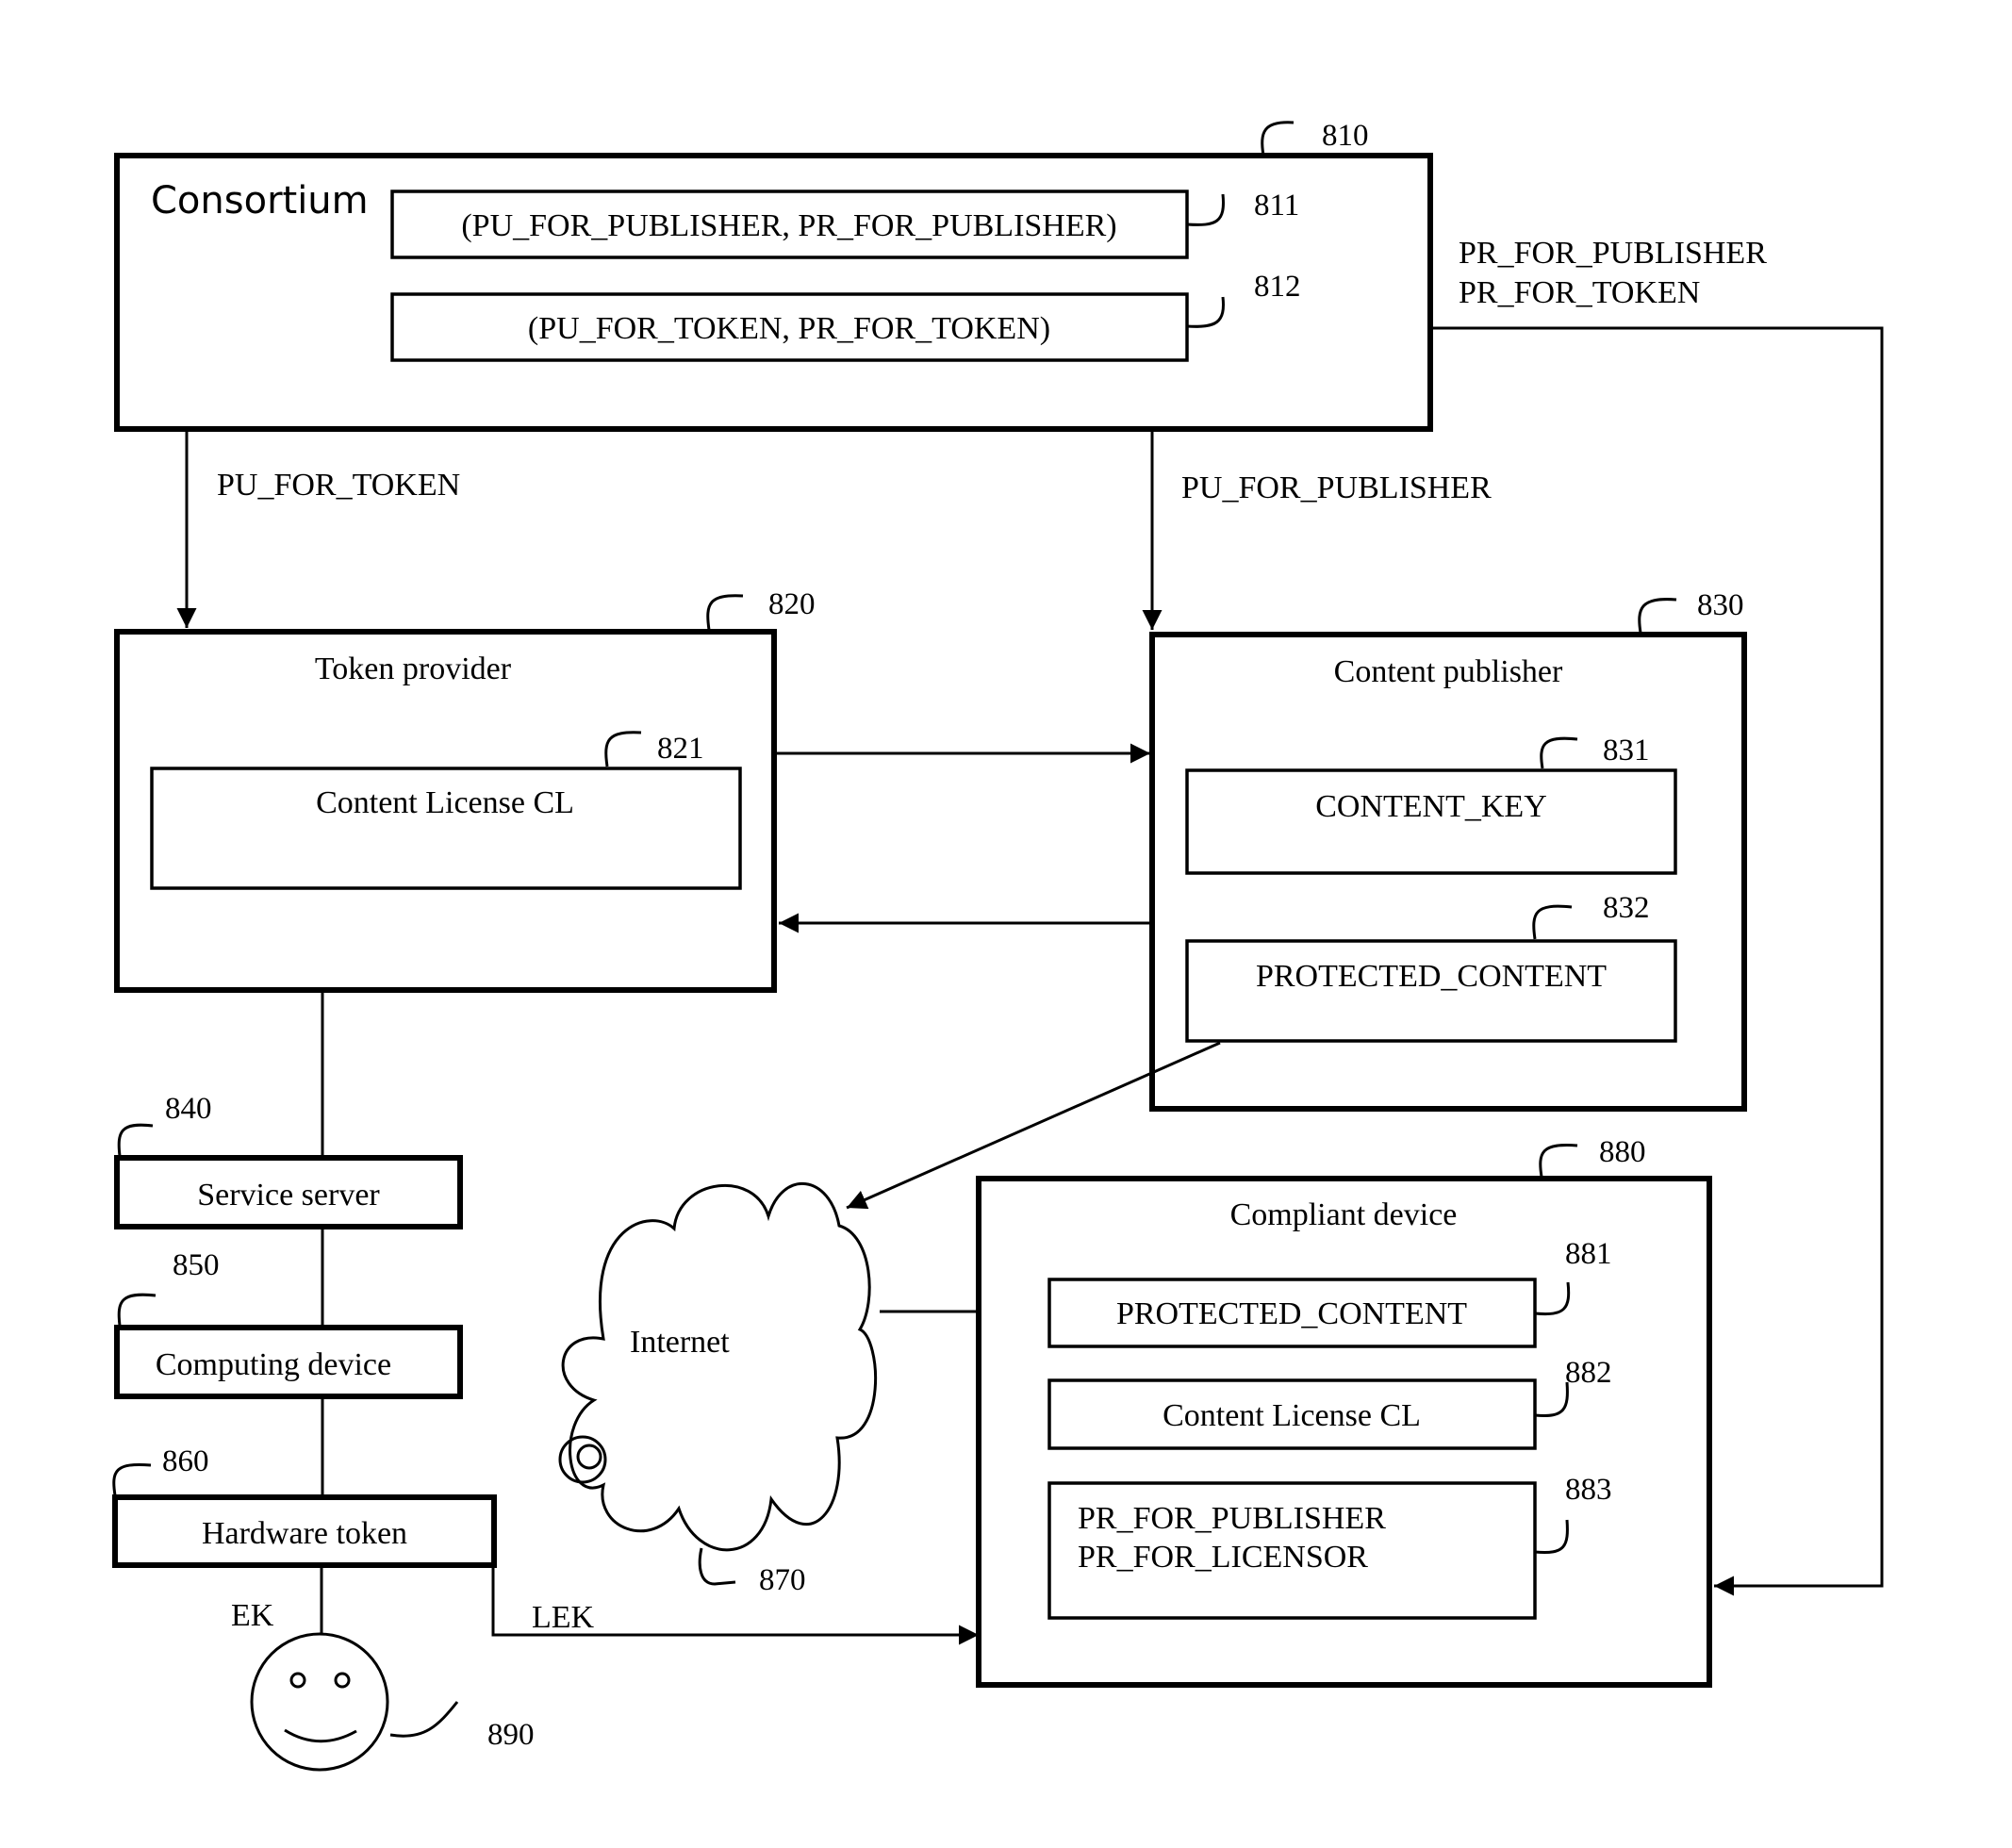 Image resolution: width=2012 pixels, height=1848 pixels. What do you see at coordinates (1627, 908) in the screenshot?
I see `ref-832: 832` at bounding box center [1627, 908].